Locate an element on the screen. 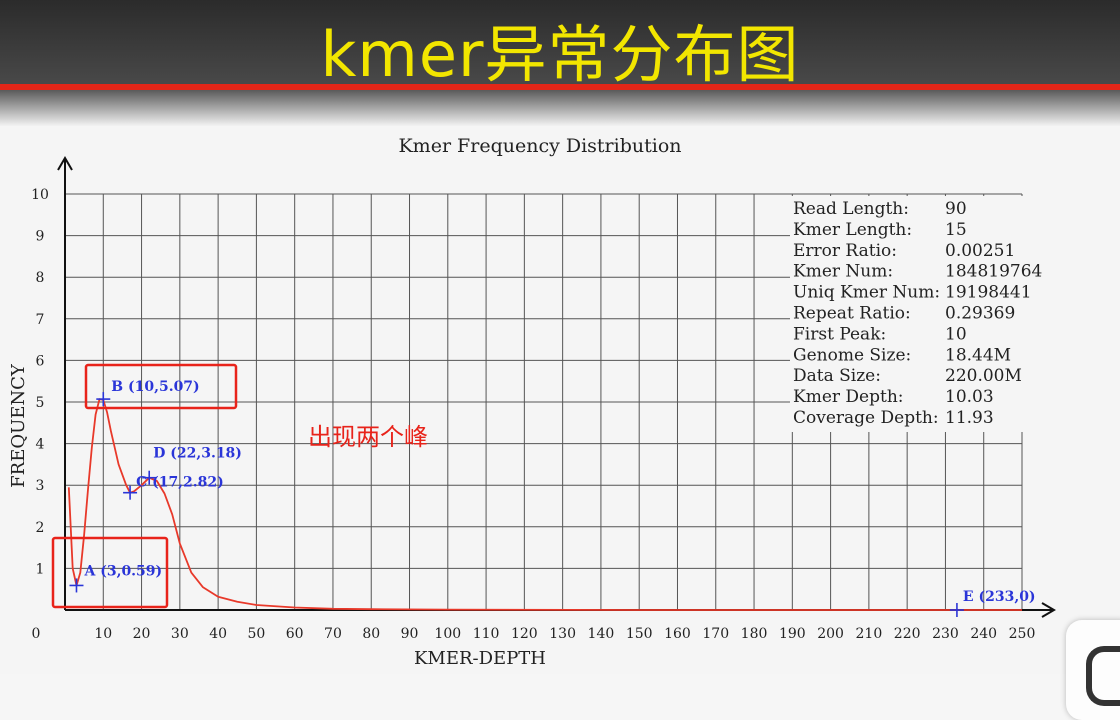 This screenshot has height=720, width=1120. stats-value-4: 19198441 is located at coordinates (988, 293).